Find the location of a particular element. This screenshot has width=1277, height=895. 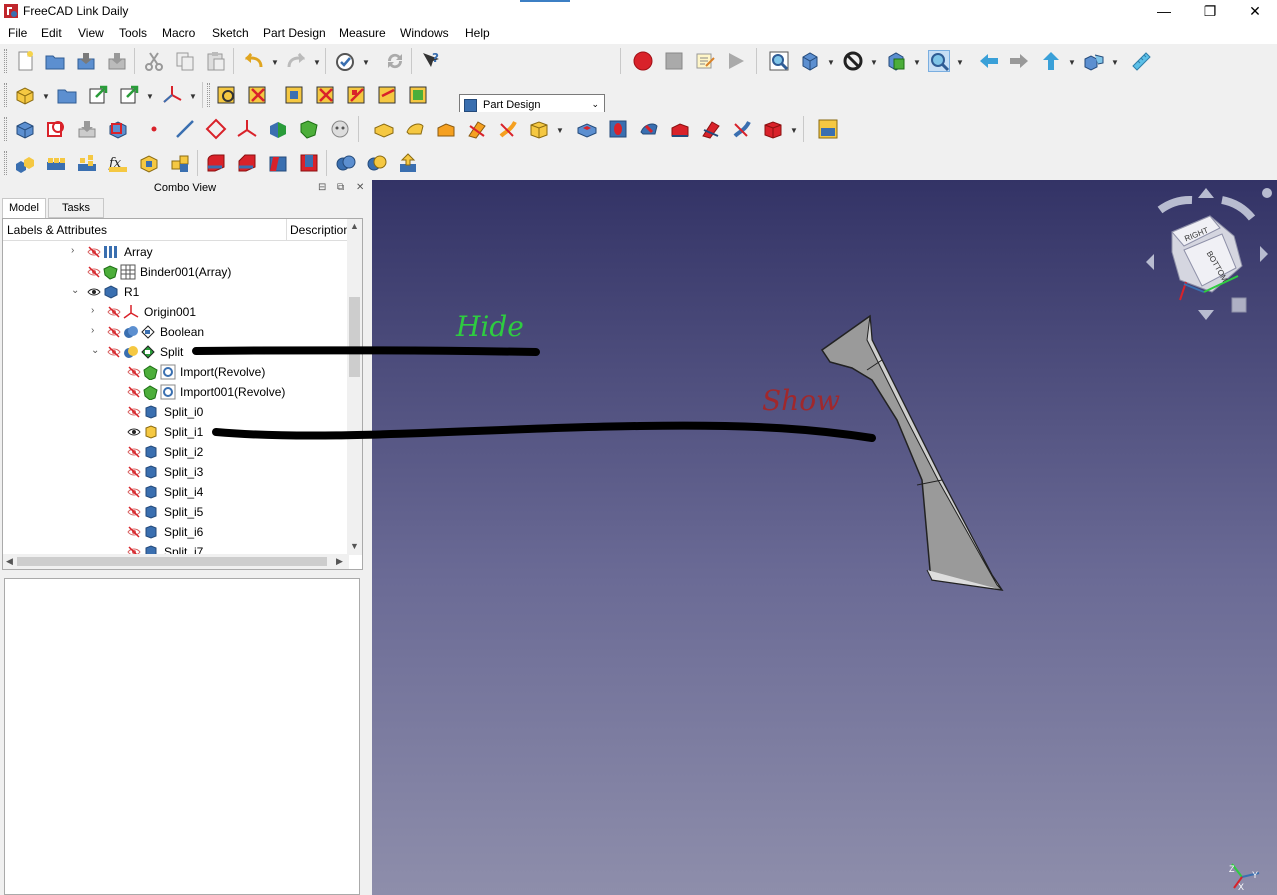

scroll-left-arrow-icon: ◀ is located at coordinates (9, 561).